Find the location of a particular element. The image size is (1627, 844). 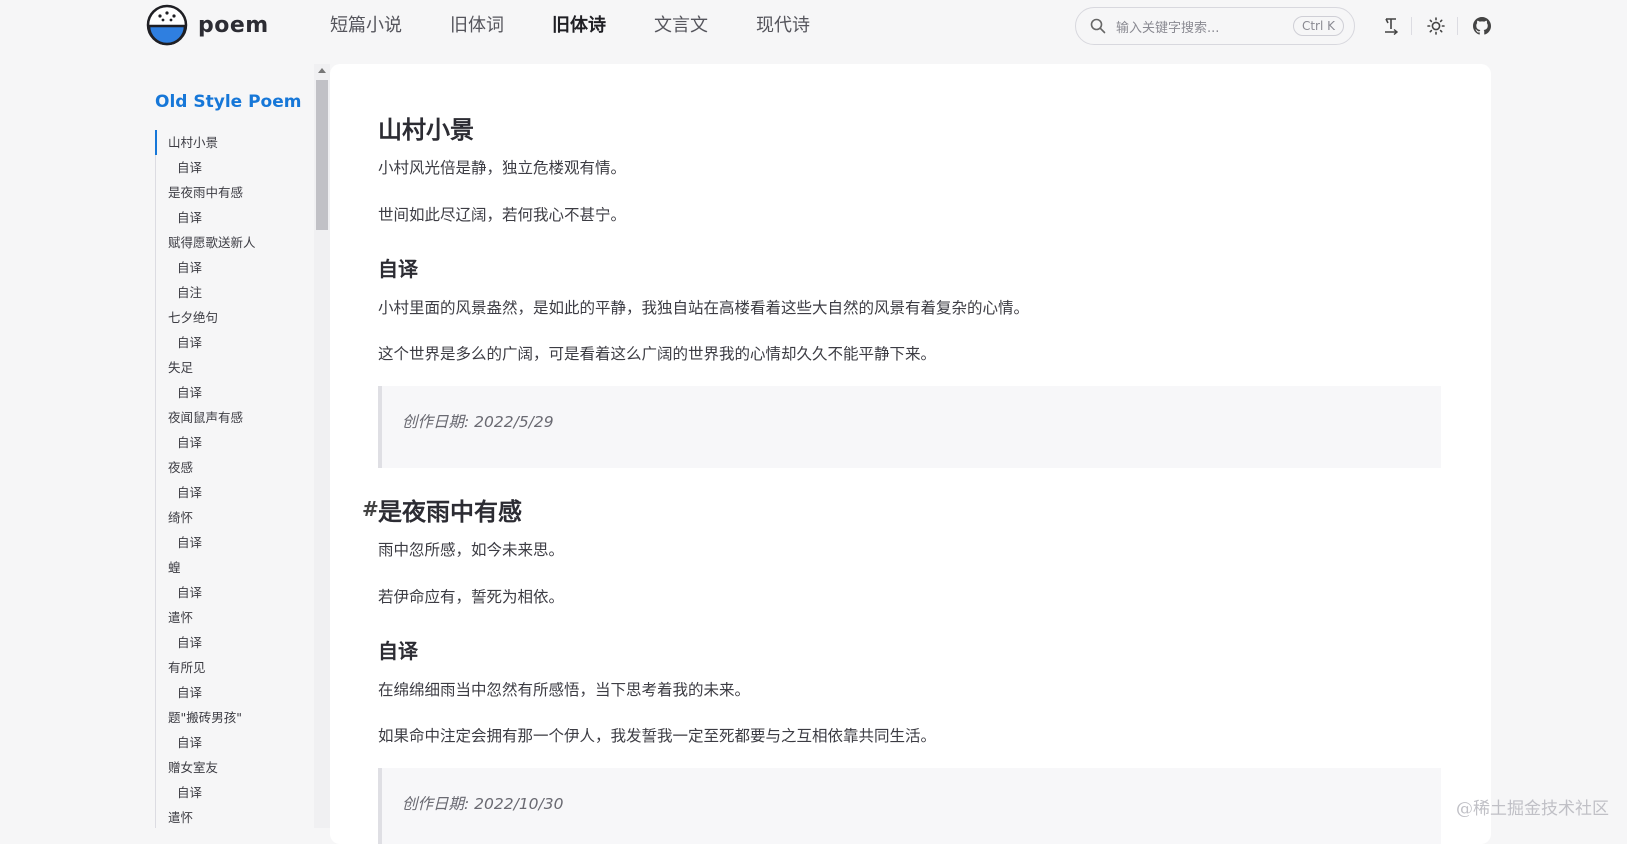

toc-item: 是夜雨中有感 is located at coordinates (230, 192).